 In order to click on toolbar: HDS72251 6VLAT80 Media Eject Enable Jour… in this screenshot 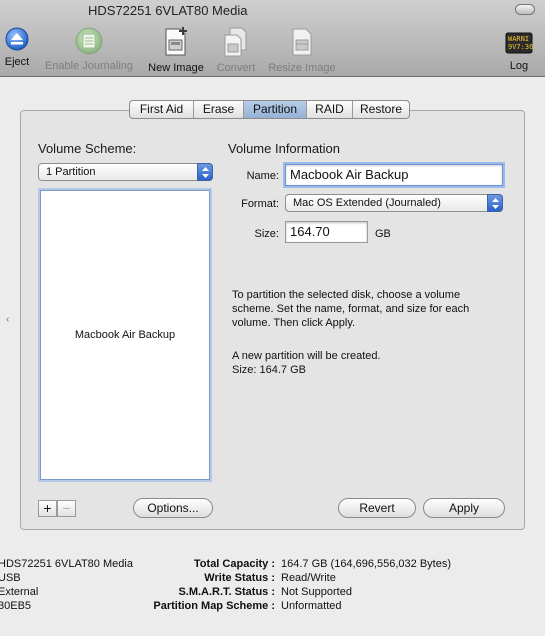, I will do `click(272, 38)`.